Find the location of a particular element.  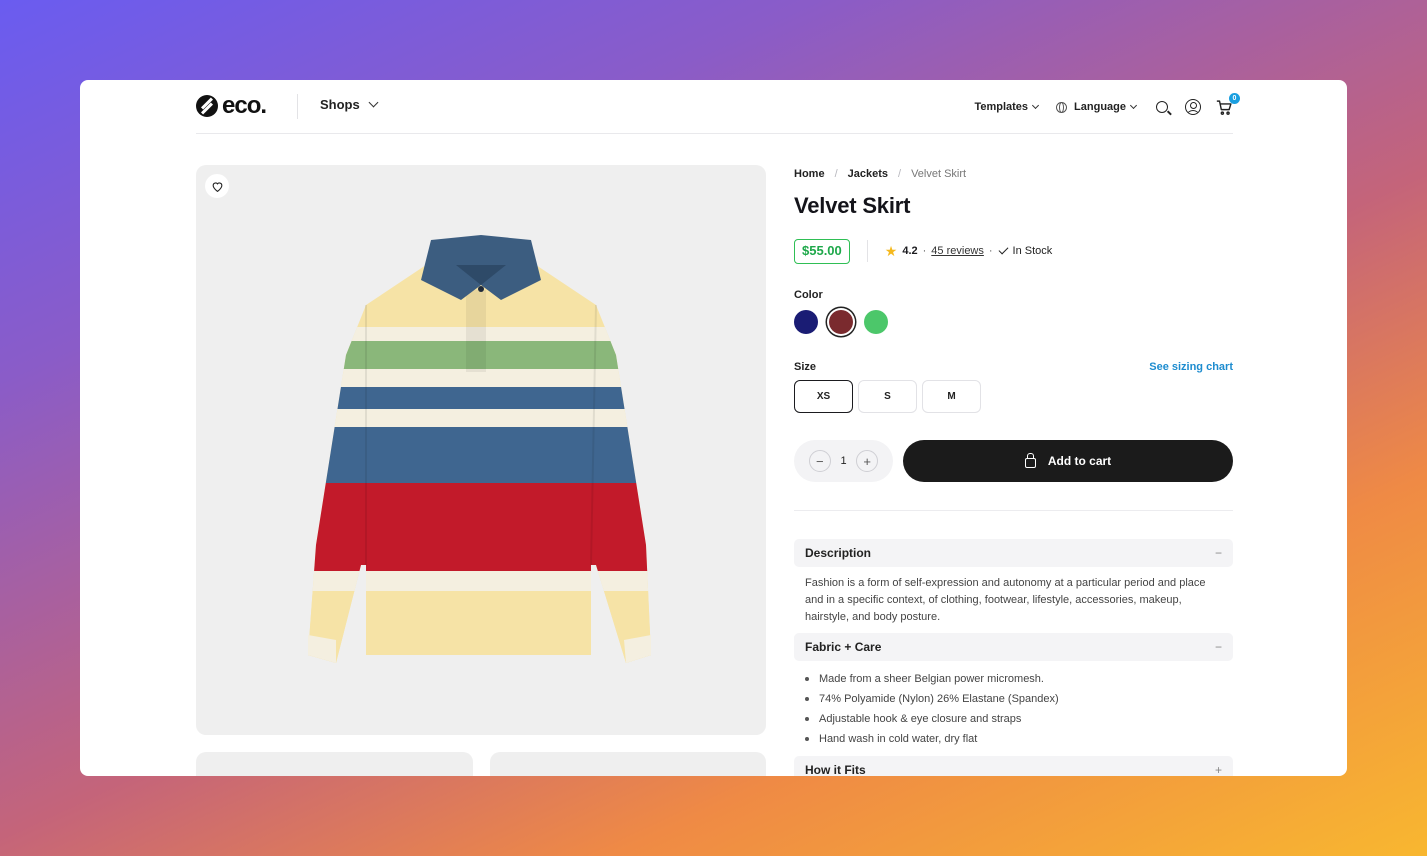

accordion-title: How it Fits is located at coordinates (835, 769).